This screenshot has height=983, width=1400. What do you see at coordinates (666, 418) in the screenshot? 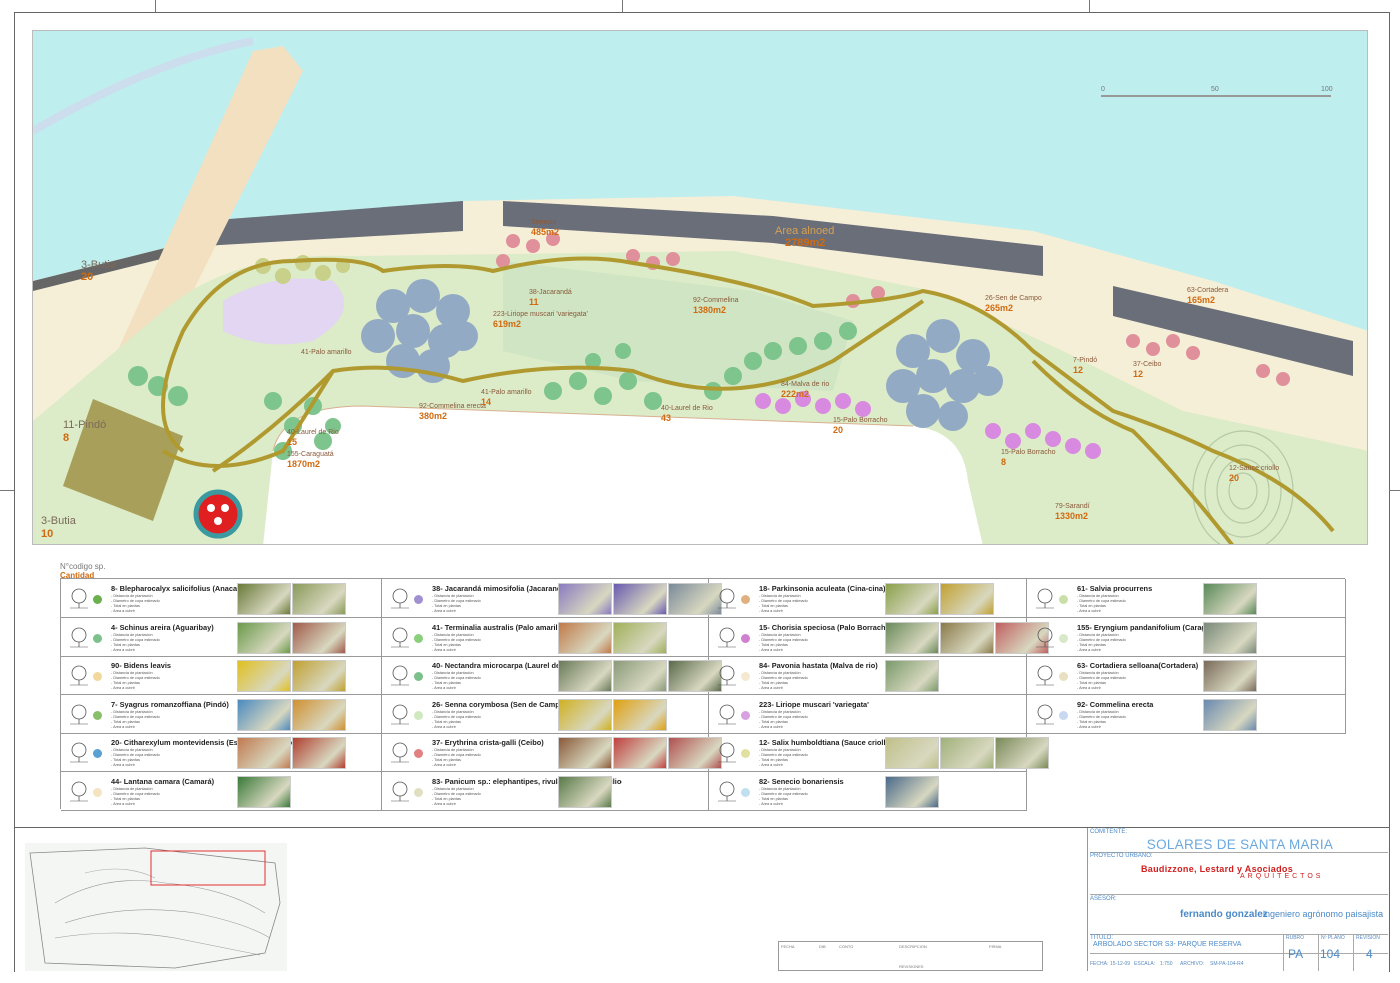
I see `count-laurel-rio-2: 43` at bounding box center [666, 418].